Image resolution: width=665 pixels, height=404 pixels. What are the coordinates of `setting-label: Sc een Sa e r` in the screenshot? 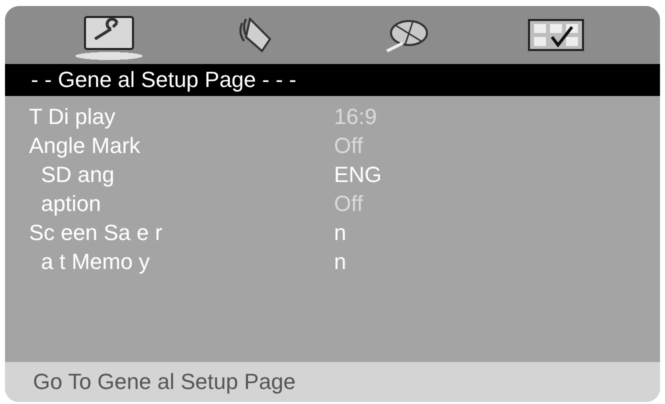 It's located at (181, 233).